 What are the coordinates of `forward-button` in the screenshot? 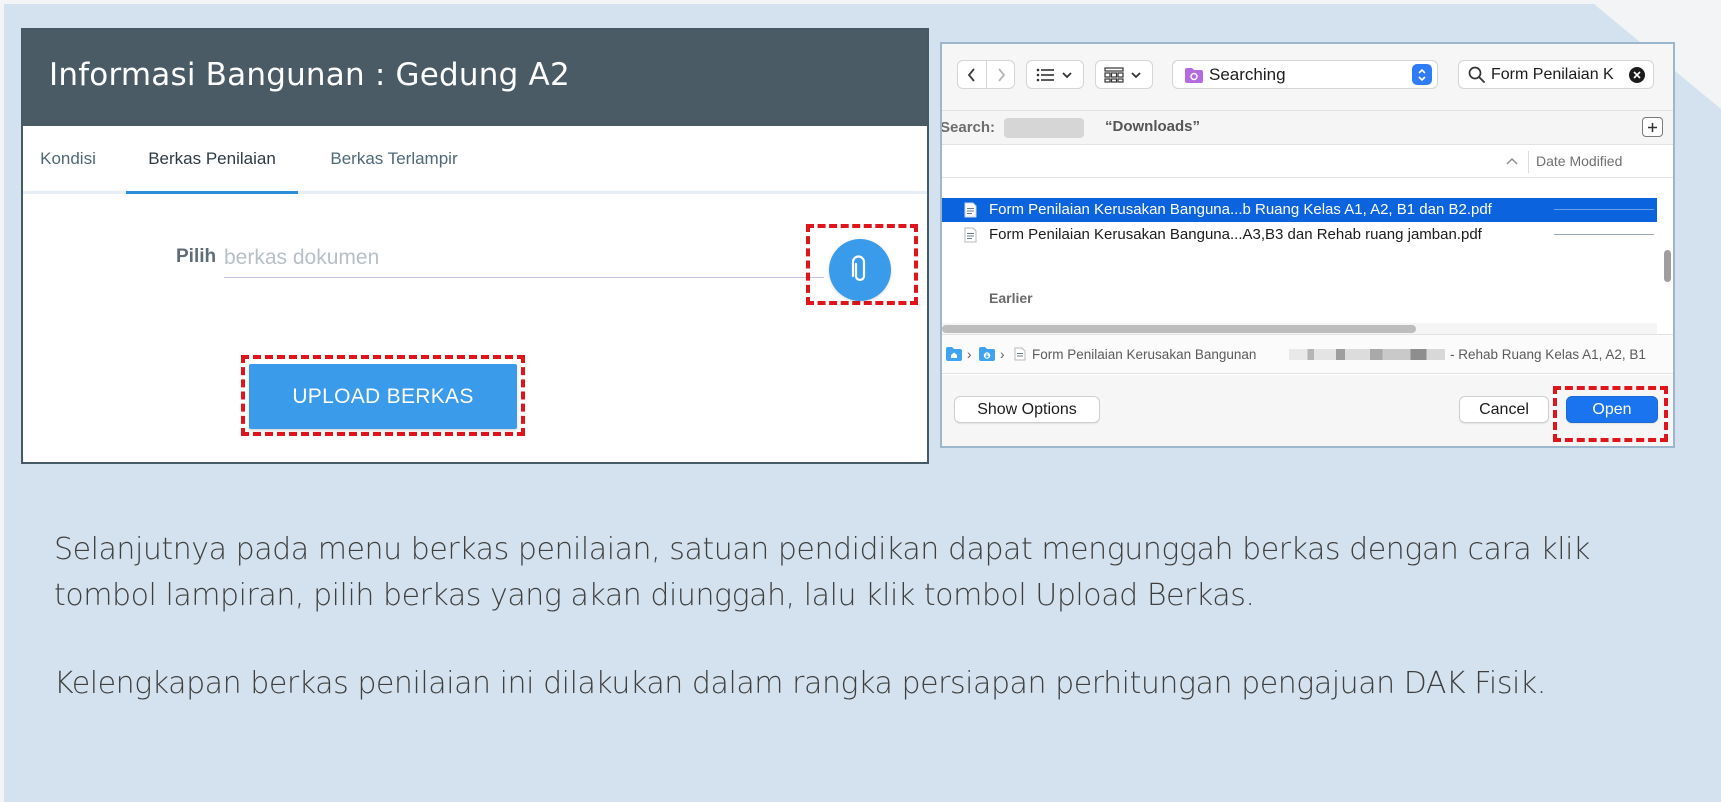 It's located at (1000, 74).